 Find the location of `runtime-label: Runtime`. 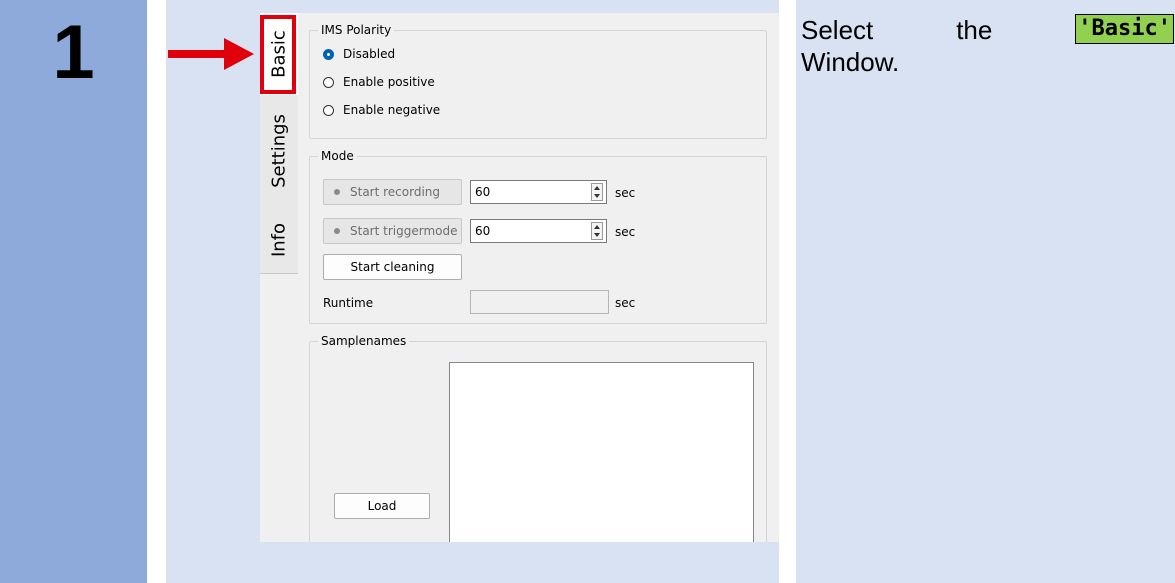

runtime-label: Runtime is located at coordinates (348, 303).